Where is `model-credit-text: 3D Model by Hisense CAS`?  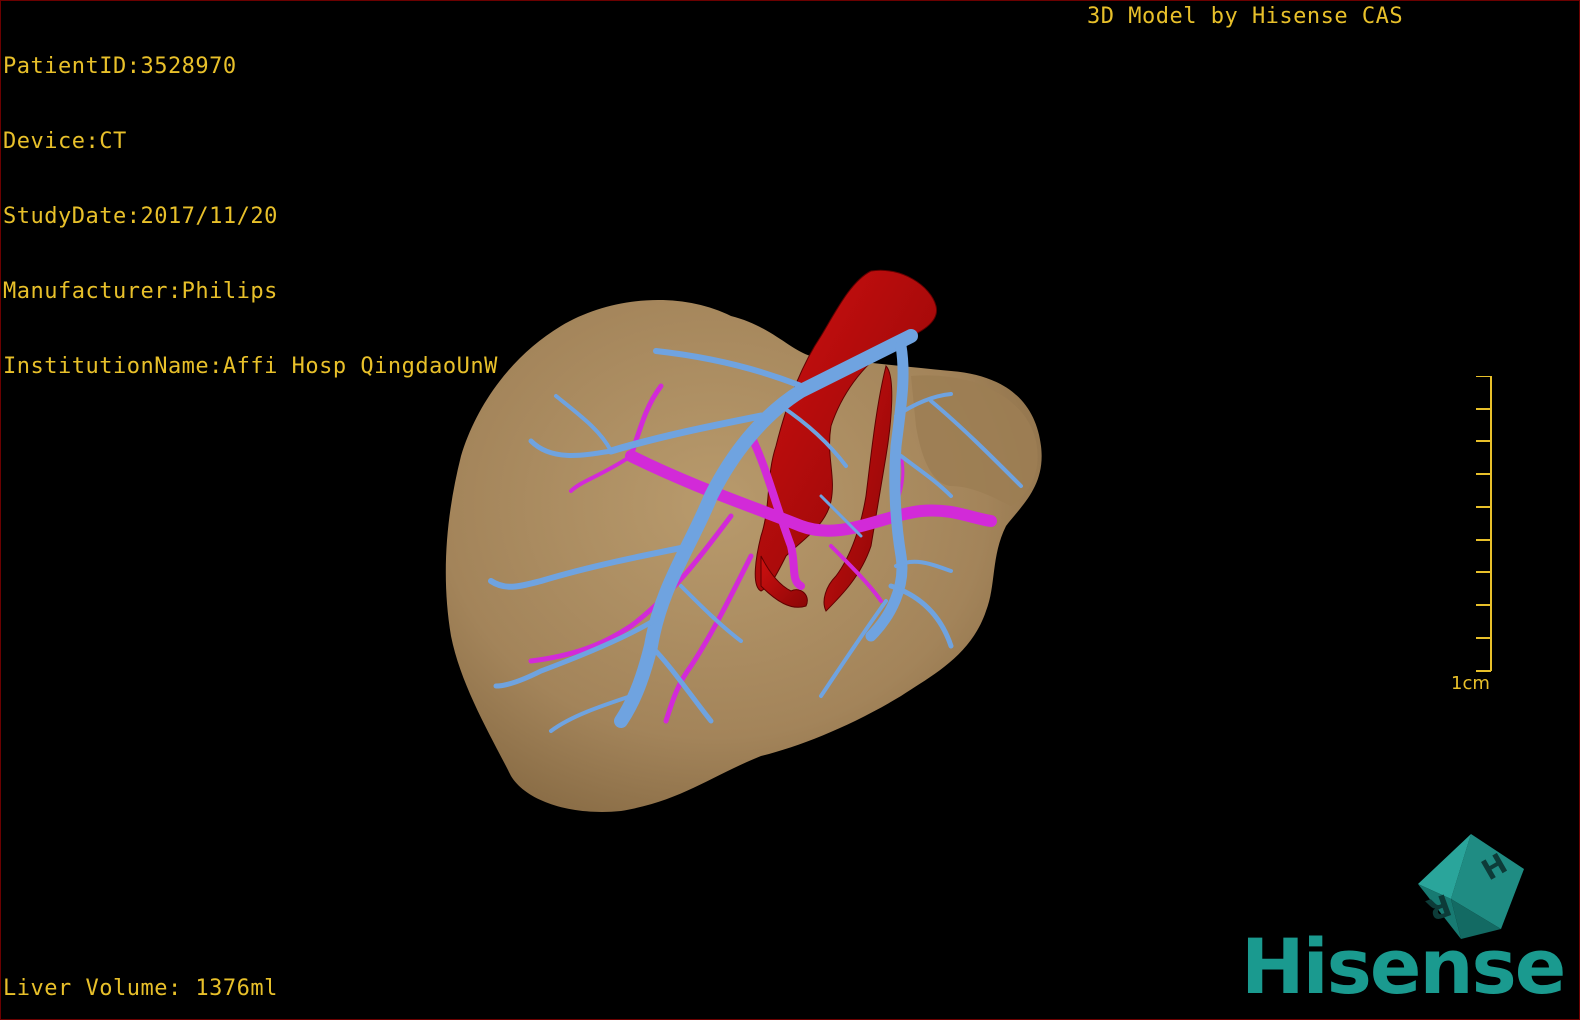
model-credit-text: 3D Model by Hisense CAS is located at coordinates (1245, 16).